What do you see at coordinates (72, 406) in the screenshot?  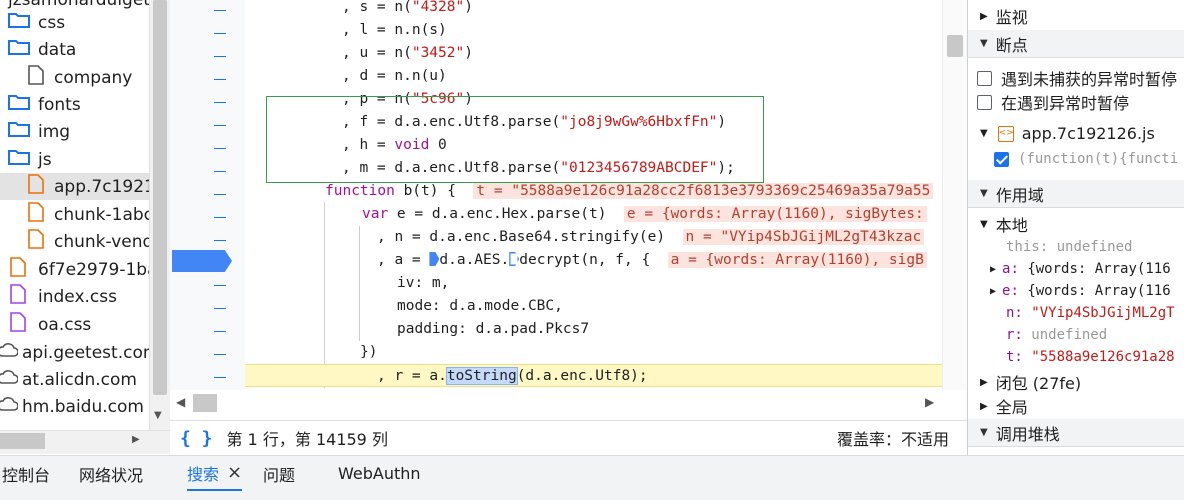 I see `tree-domain-baidu: hm.baidu.com` at bounding box center [72, 406].